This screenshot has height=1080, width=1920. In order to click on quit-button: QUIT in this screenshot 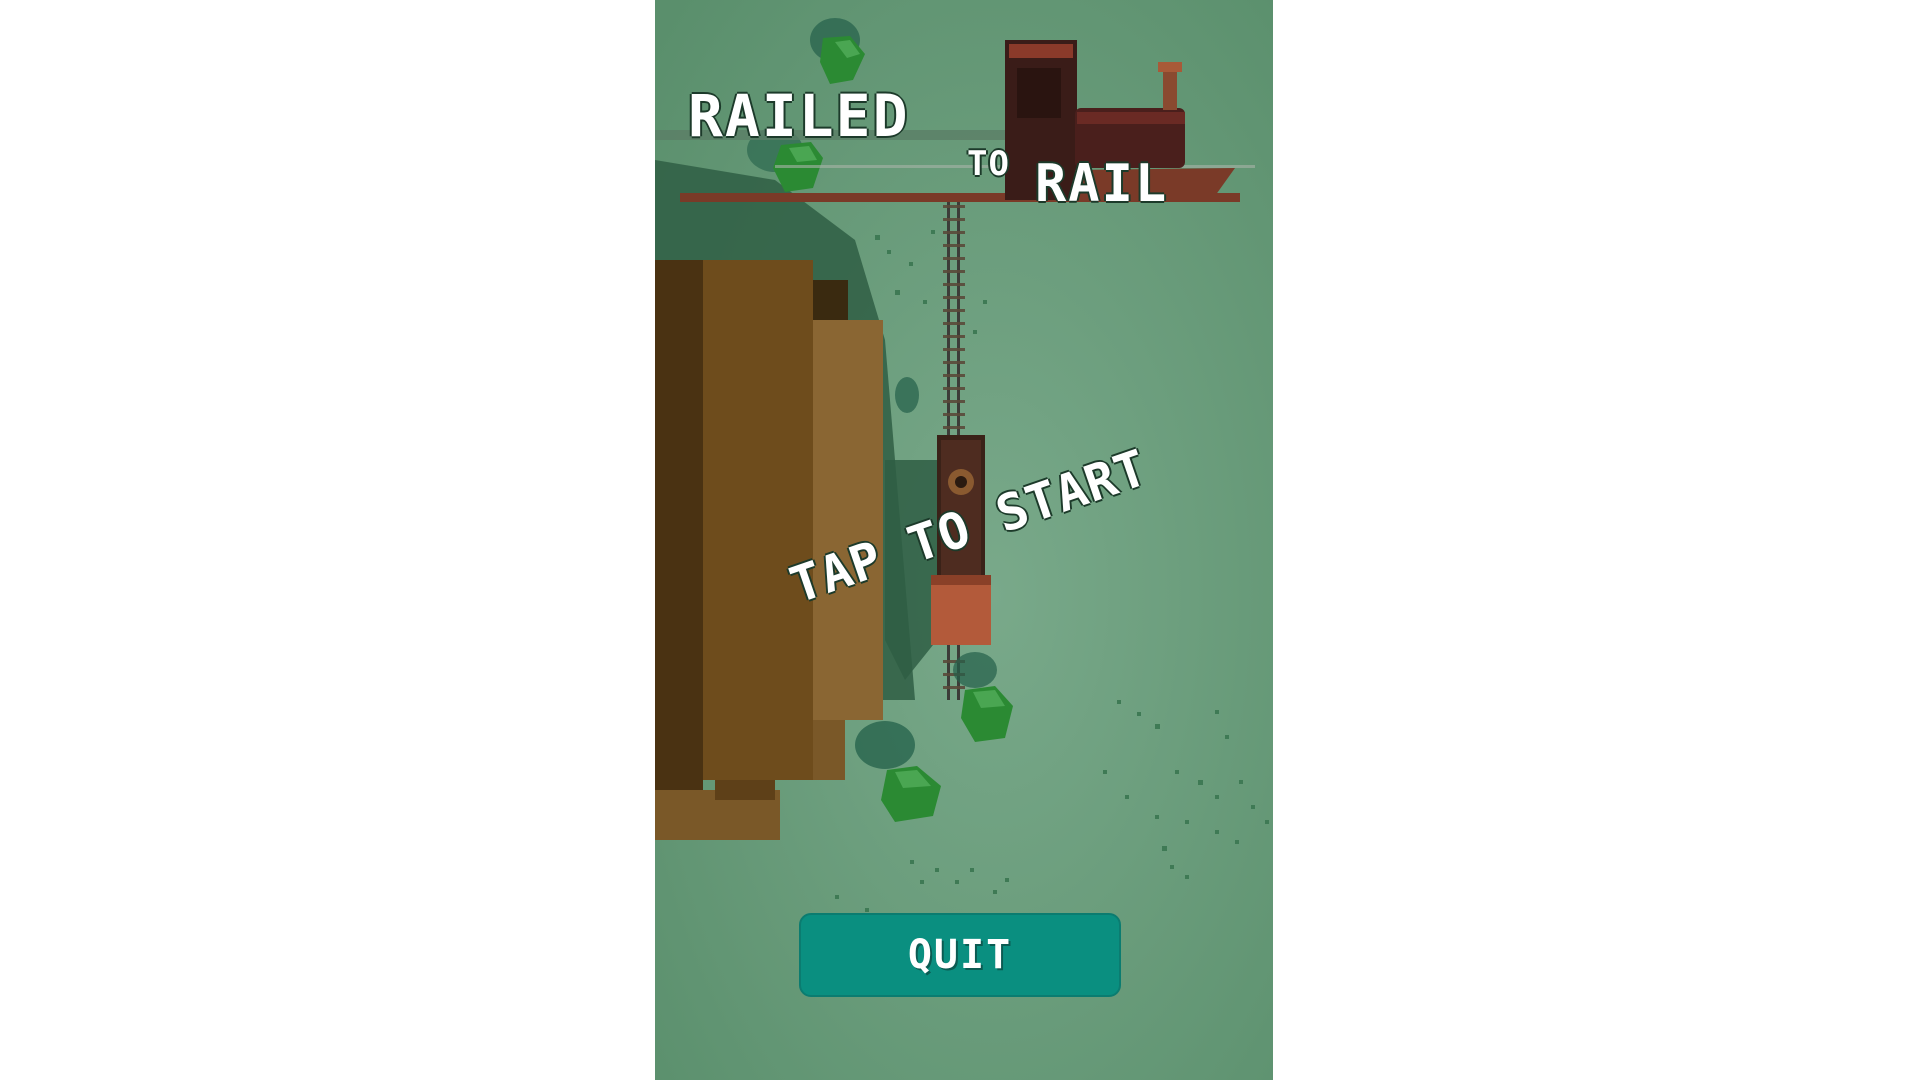, I will do `click(960, 955)`.